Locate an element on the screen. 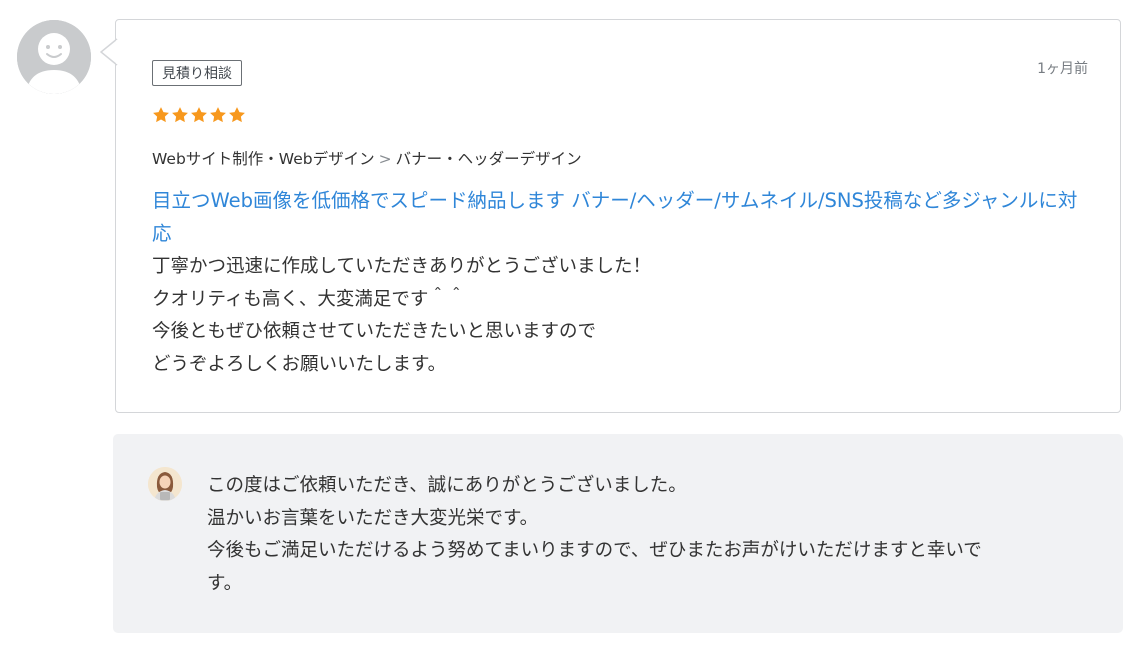 The image size is (1144, 647). card-pointer is located at coordinates (109, 52).